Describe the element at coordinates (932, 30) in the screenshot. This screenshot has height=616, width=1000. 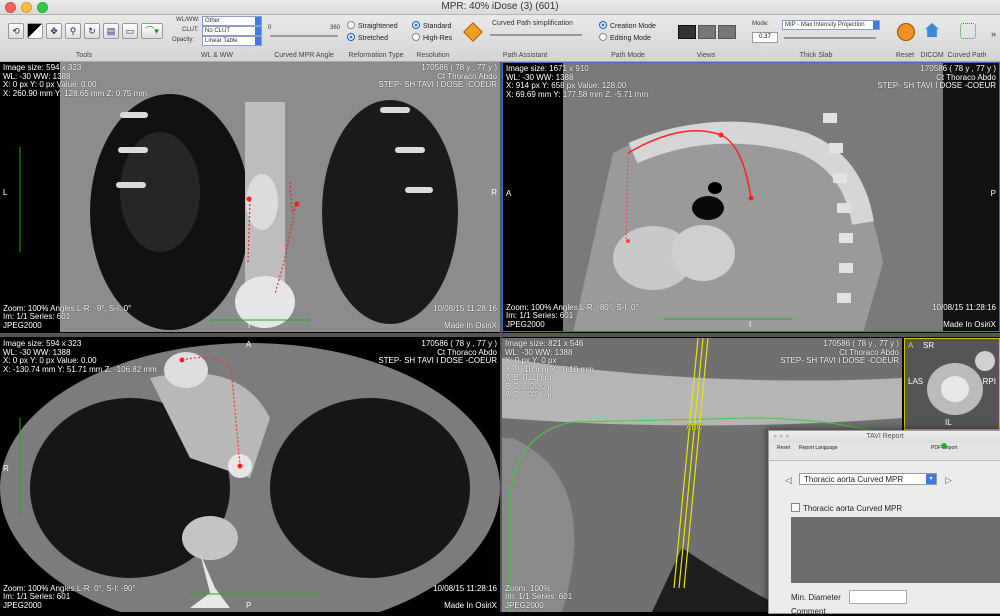
I see `dicom-export-icon` at that location.